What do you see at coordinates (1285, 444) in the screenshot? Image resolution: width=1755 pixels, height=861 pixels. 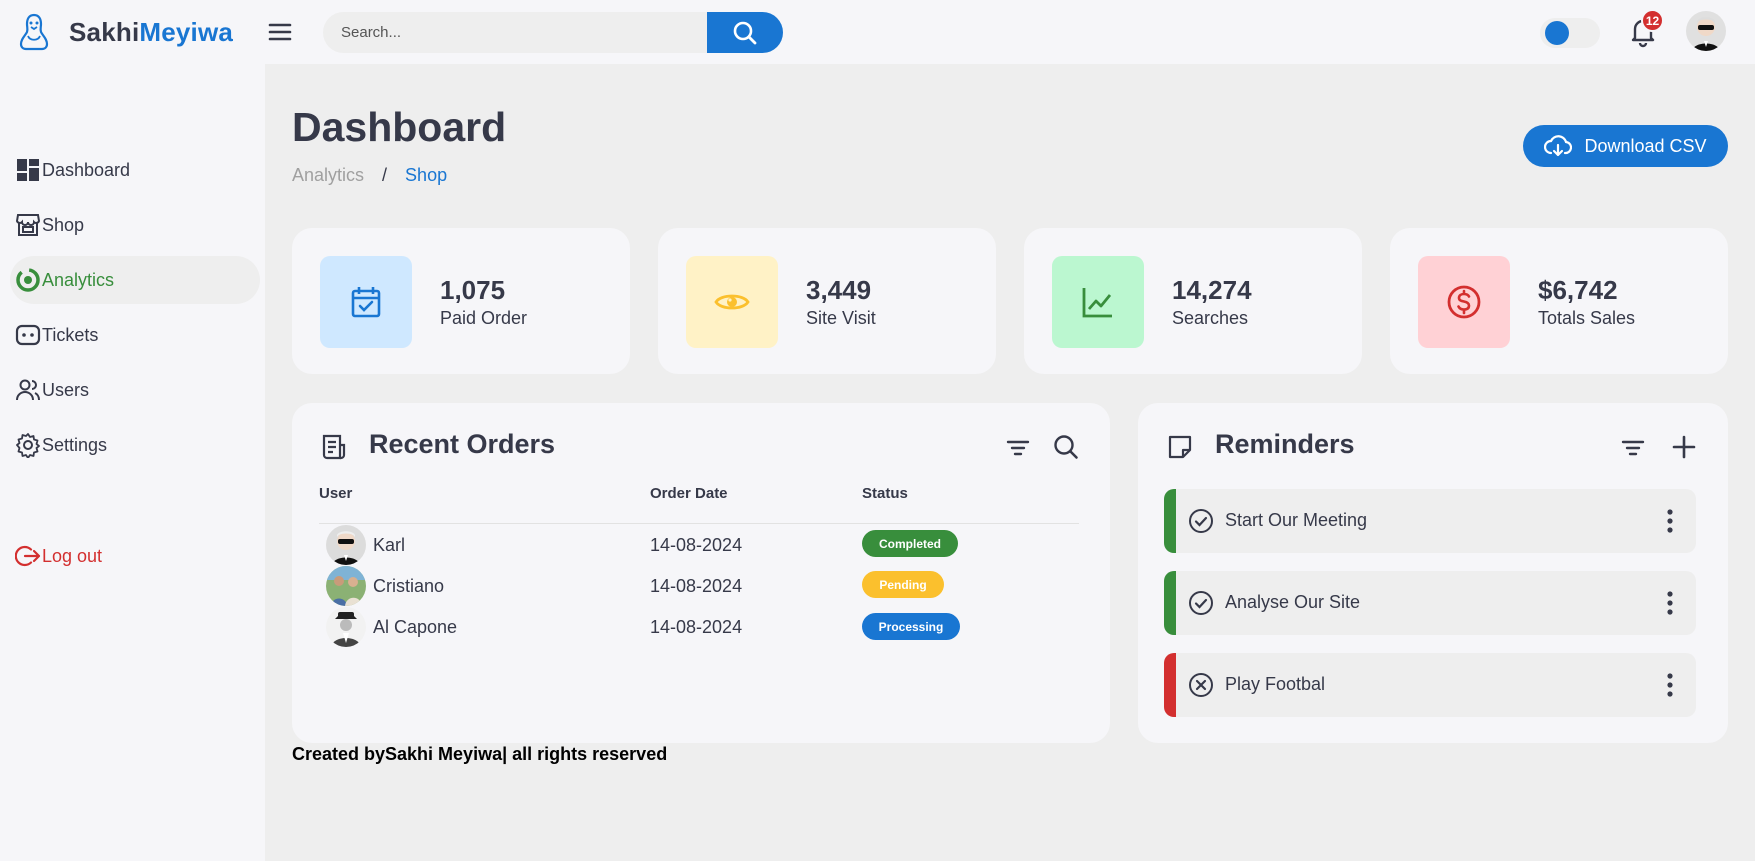 I see `reminders-title: Reminders` at bounding box center [1285, 444].